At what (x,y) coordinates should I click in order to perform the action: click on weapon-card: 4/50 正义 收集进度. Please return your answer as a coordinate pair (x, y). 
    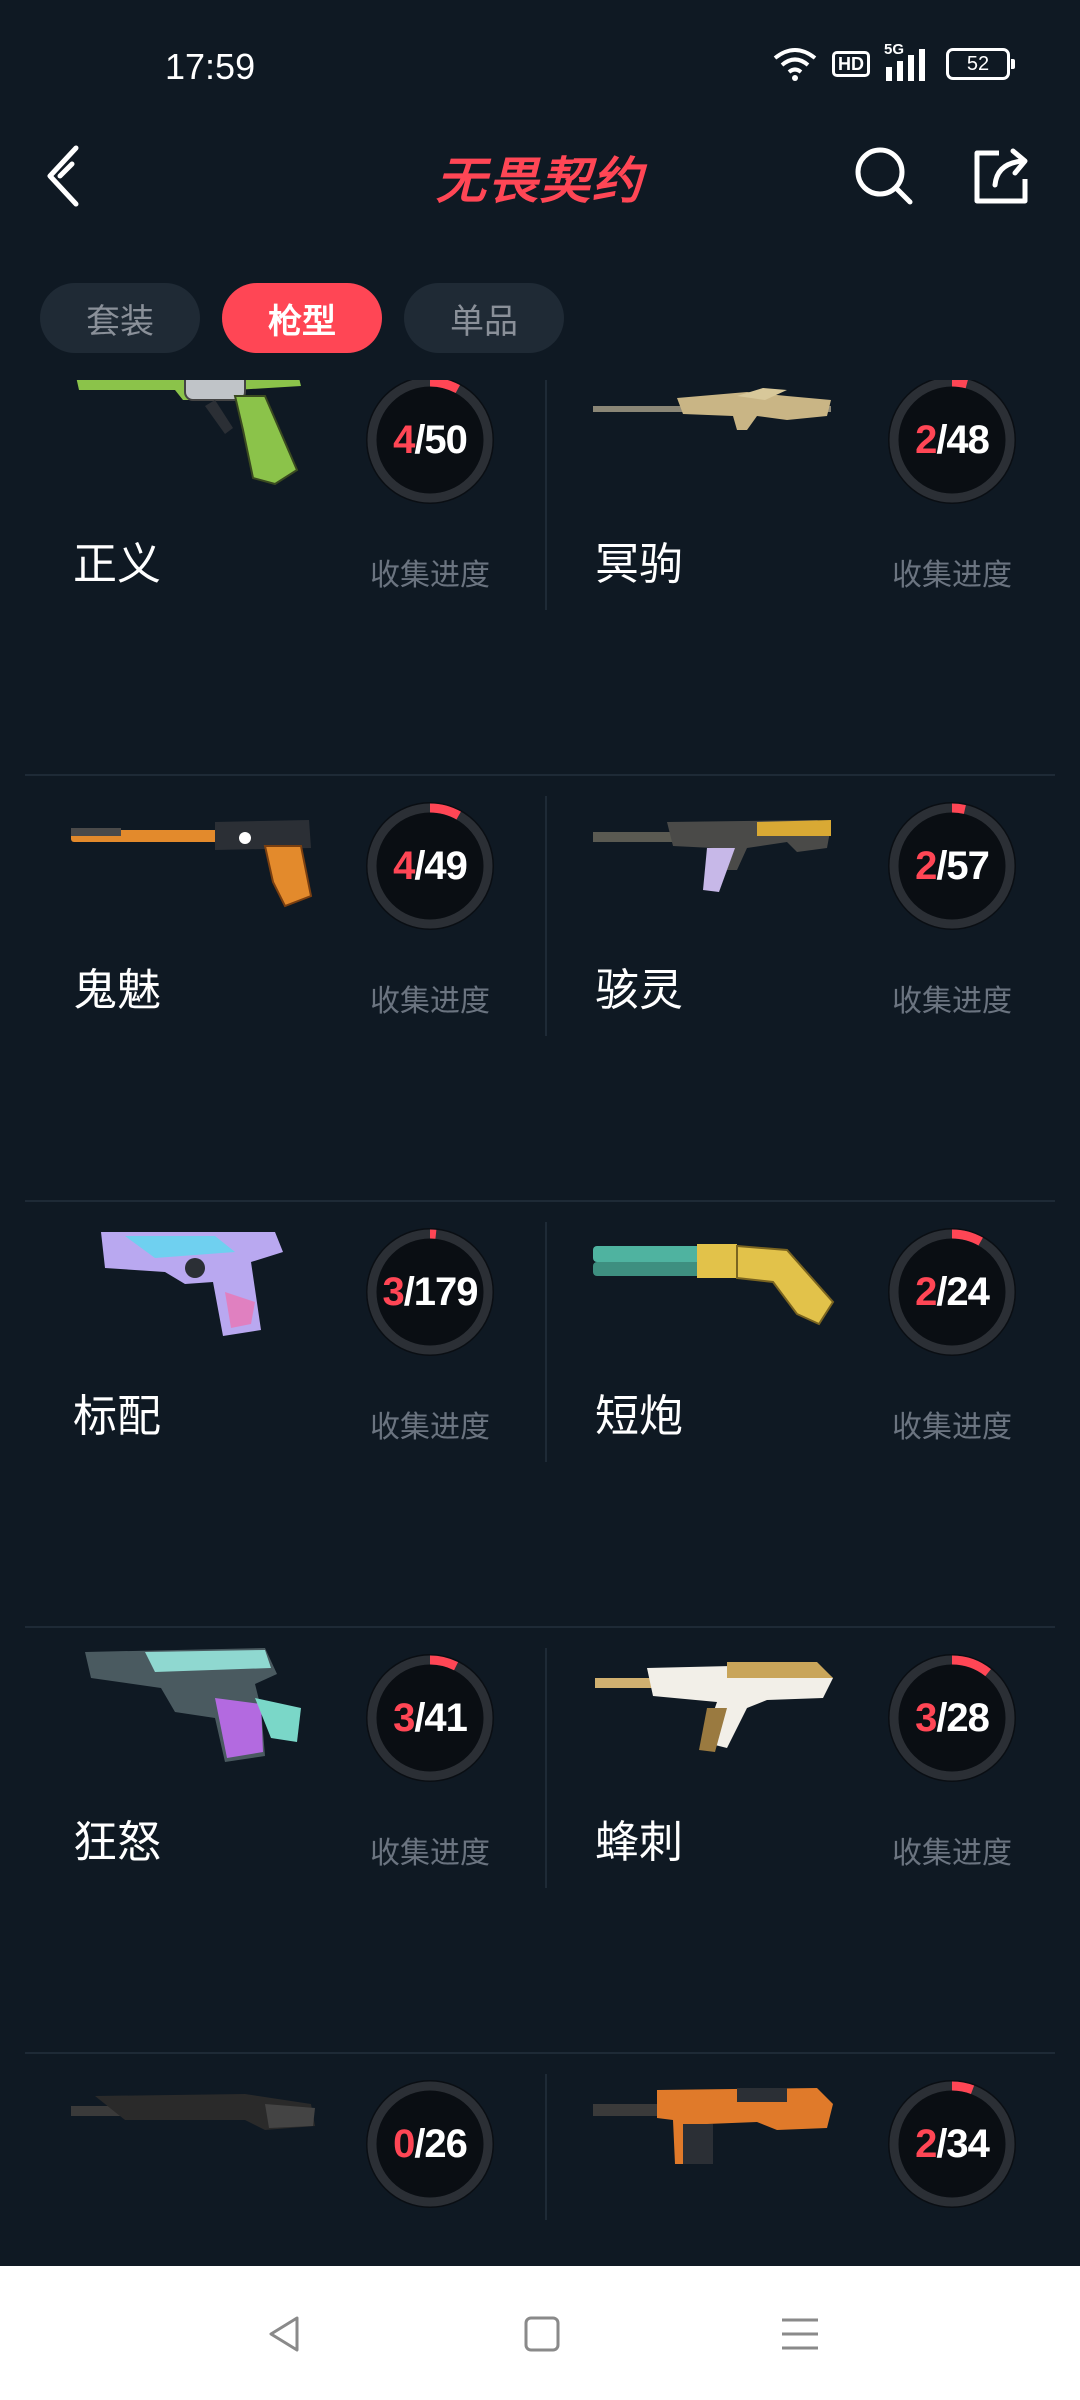
    Looking at the image, I should click on (285, 578).